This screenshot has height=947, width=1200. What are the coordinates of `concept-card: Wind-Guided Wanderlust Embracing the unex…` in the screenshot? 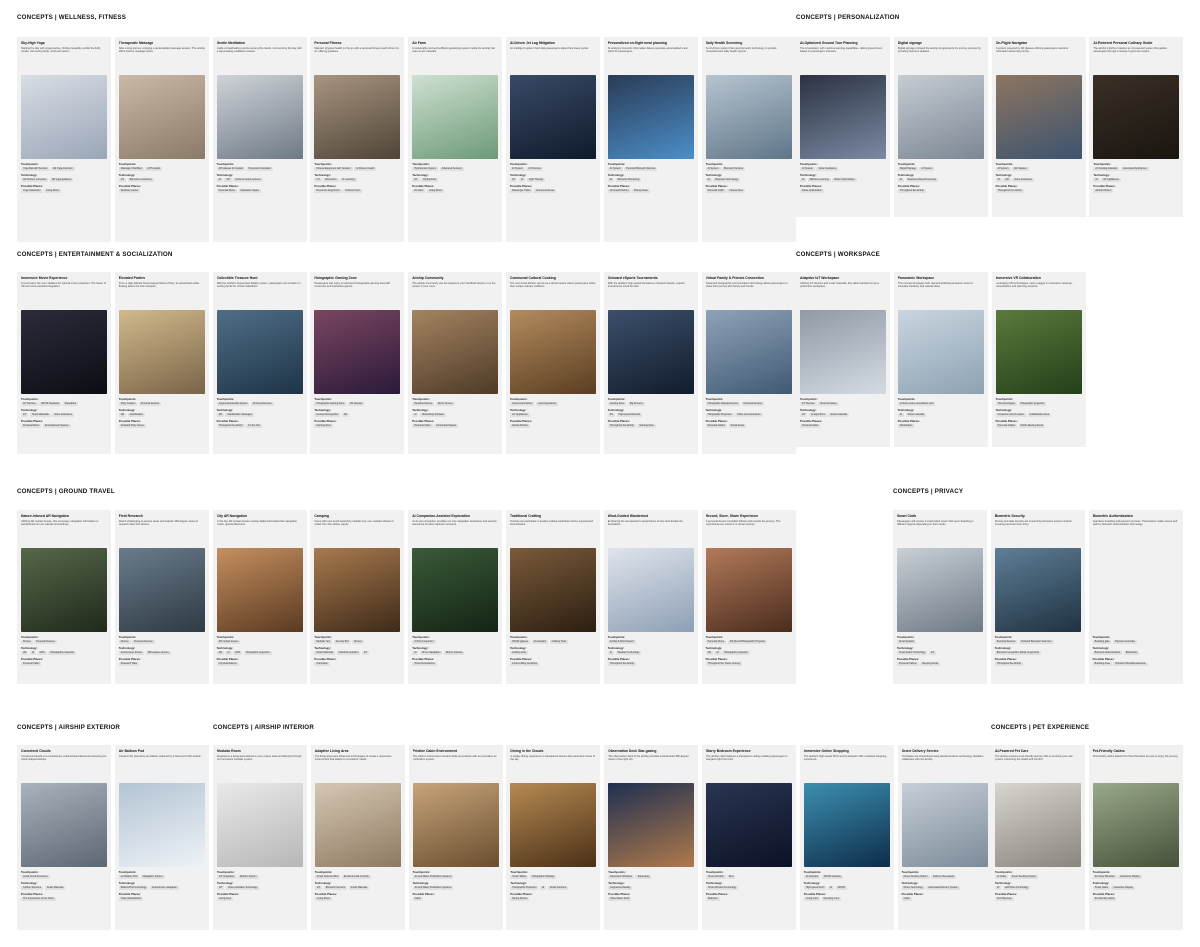 It's located at (650, 597).